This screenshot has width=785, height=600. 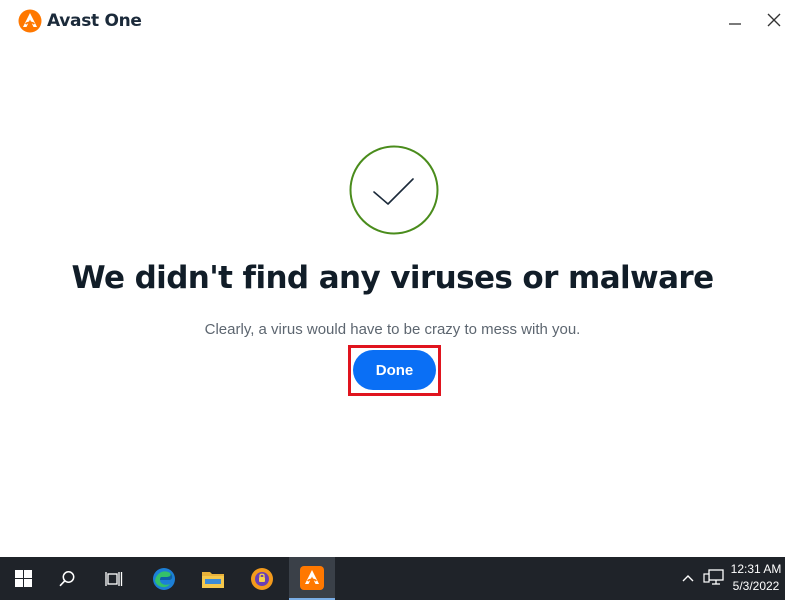 What do you see at coordinates (394, 370) in the screenshot?
I see `done-button: Done` at bounding box center [394, 370].